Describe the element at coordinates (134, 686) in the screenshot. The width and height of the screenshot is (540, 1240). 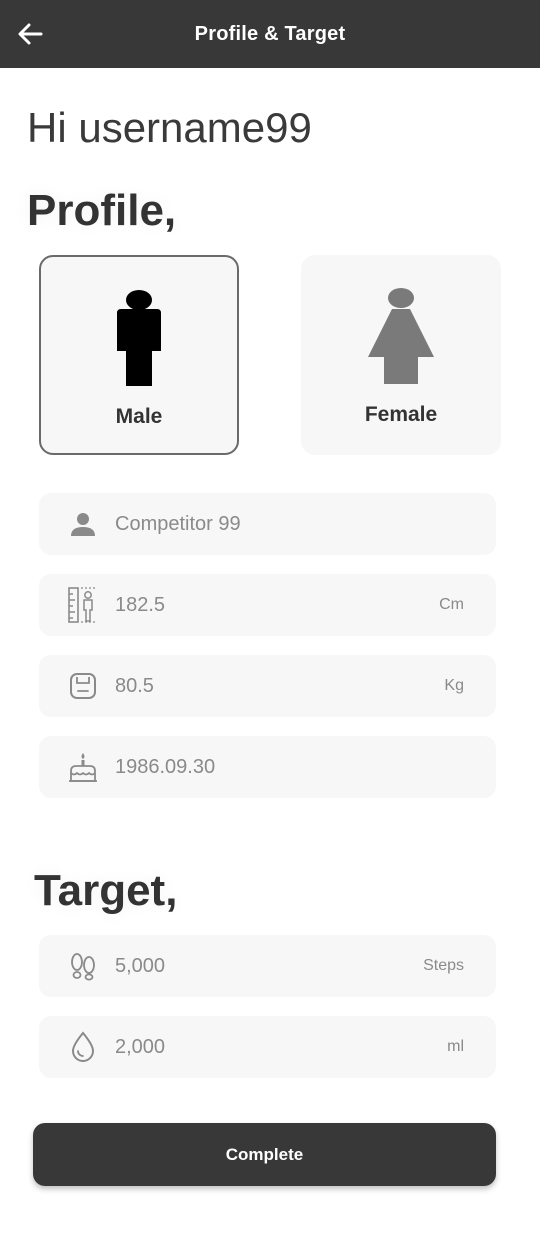
I see `weight-value: 80.5` at that location.